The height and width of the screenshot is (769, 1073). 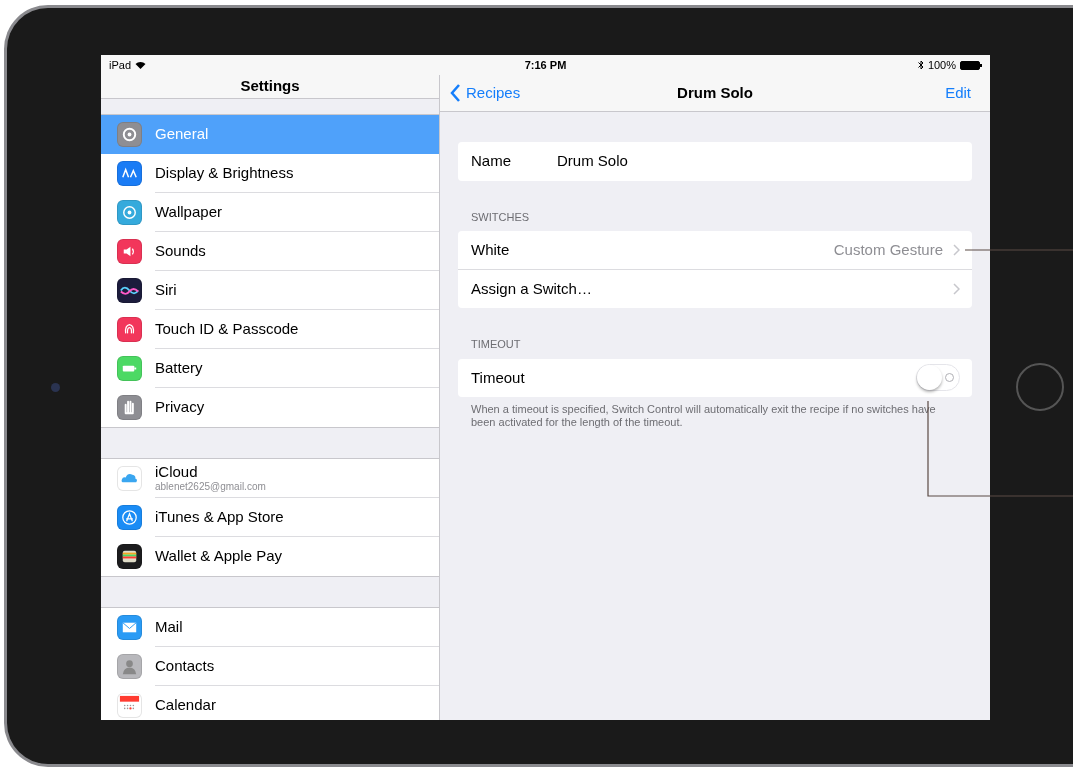 What do you see at coordinates (938, 378) in the screenshot?
I see `toggle-switch` at bounding box center [938, 378].